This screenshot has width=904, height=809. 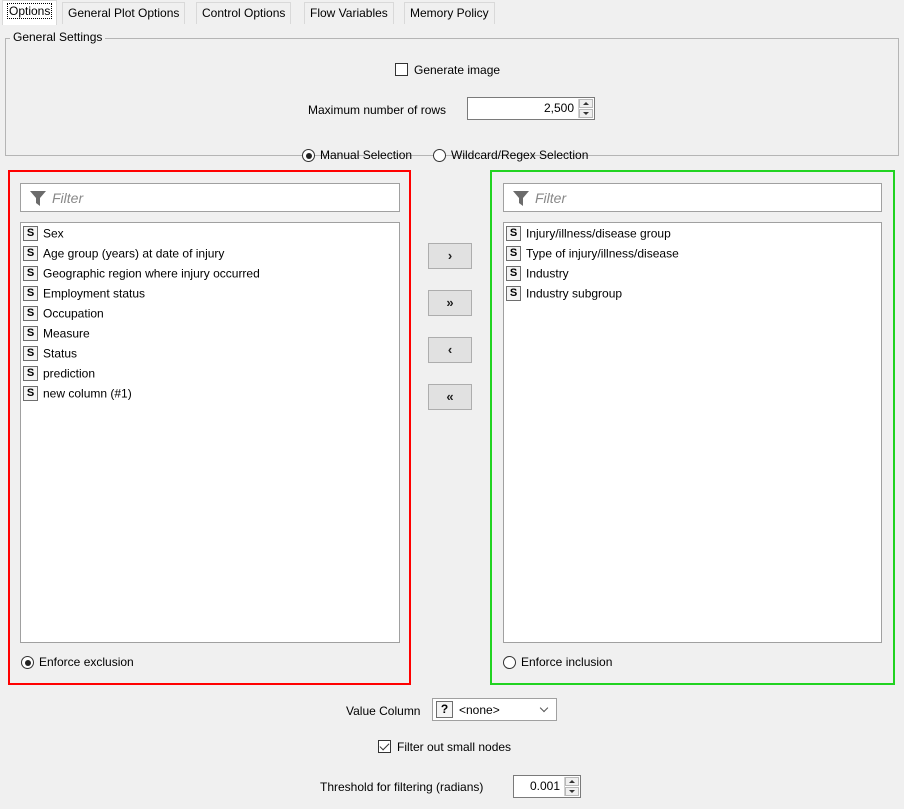 What do you see at coordinates (450, 256) in the screenshot?
I see `add-button: ›` at bounding box center [450, 256].